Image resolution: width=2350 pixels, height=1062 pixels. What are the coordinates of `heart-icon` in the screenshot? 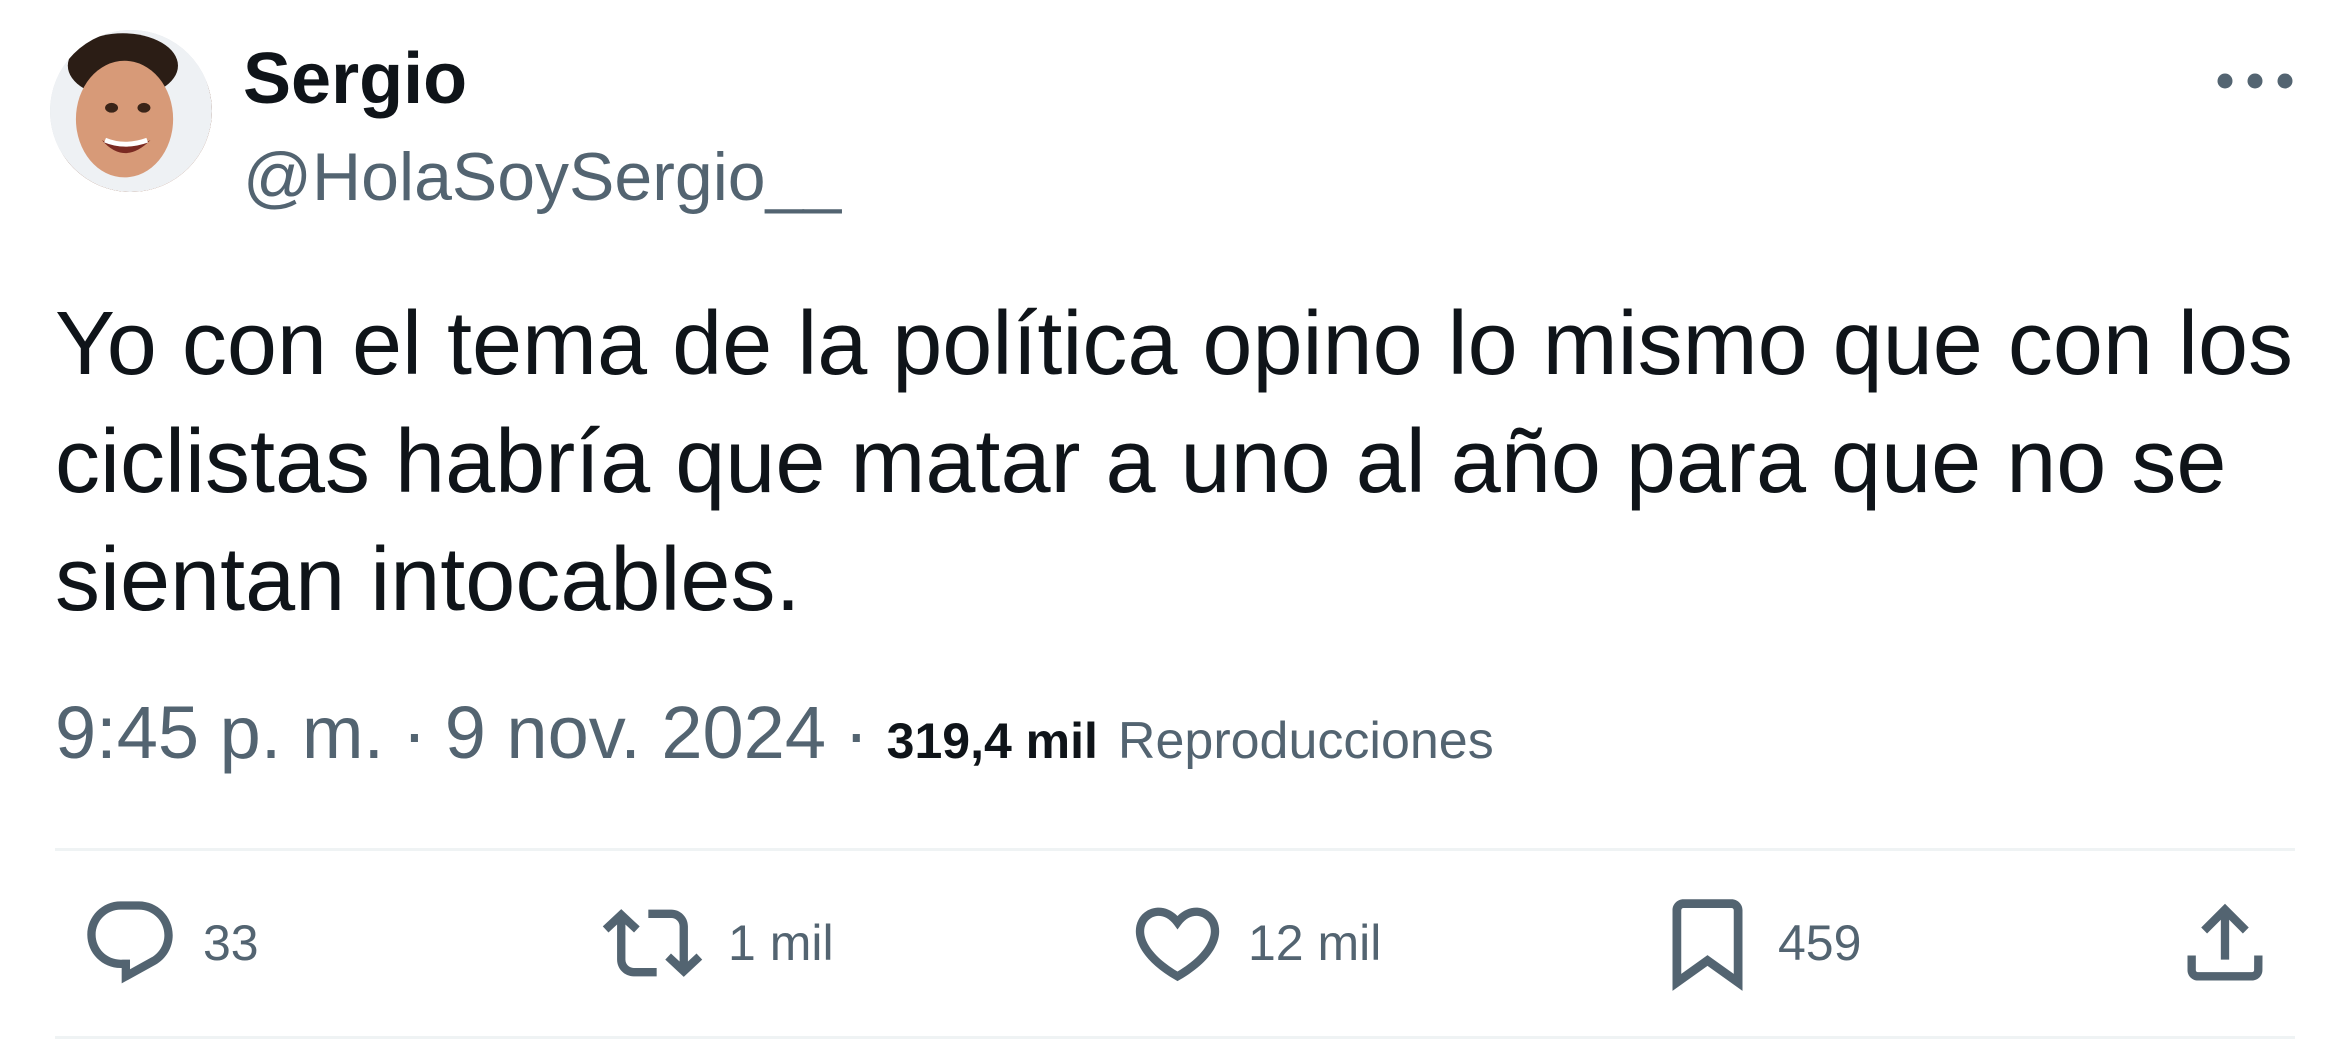 It's located at (1177, 943).